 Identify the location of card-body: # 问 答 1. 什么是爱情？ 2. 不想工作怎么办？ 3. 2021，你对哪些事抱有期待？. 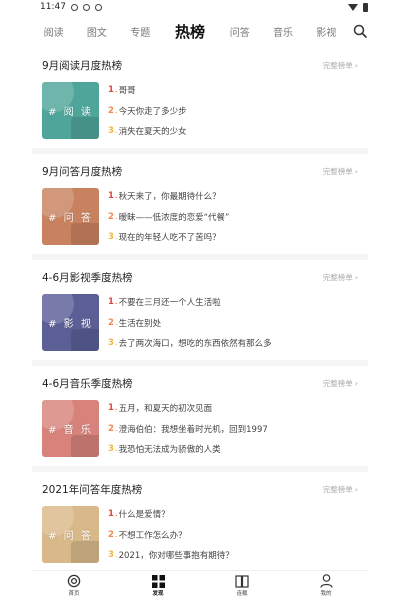
(200, 534).